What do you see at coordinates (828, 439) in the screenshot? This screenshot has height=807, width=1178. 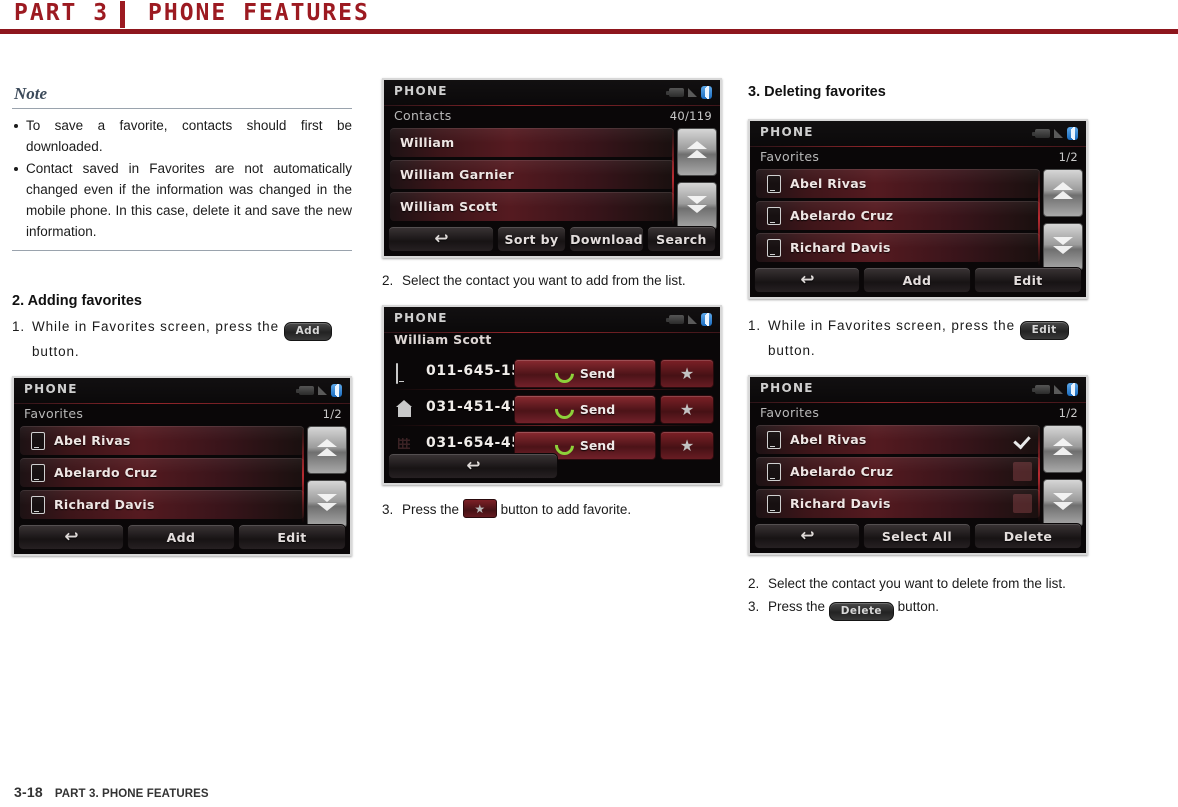 I see `contact-name: Abel Rivas` at bounding box center [828, 439].